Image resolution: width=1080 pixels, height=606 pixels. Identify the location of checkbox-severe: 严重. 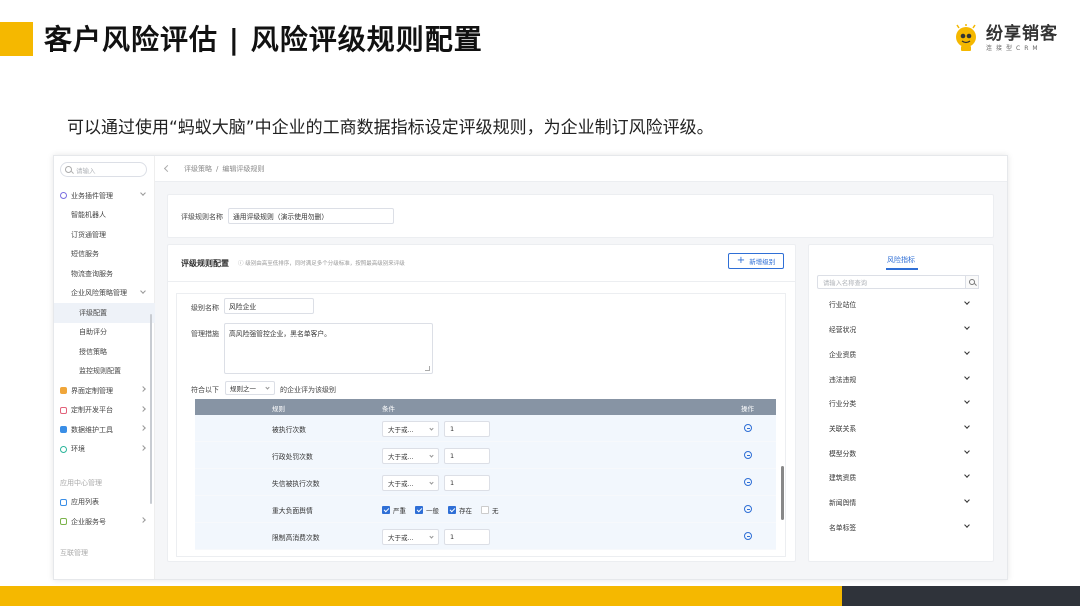
(394, 510).